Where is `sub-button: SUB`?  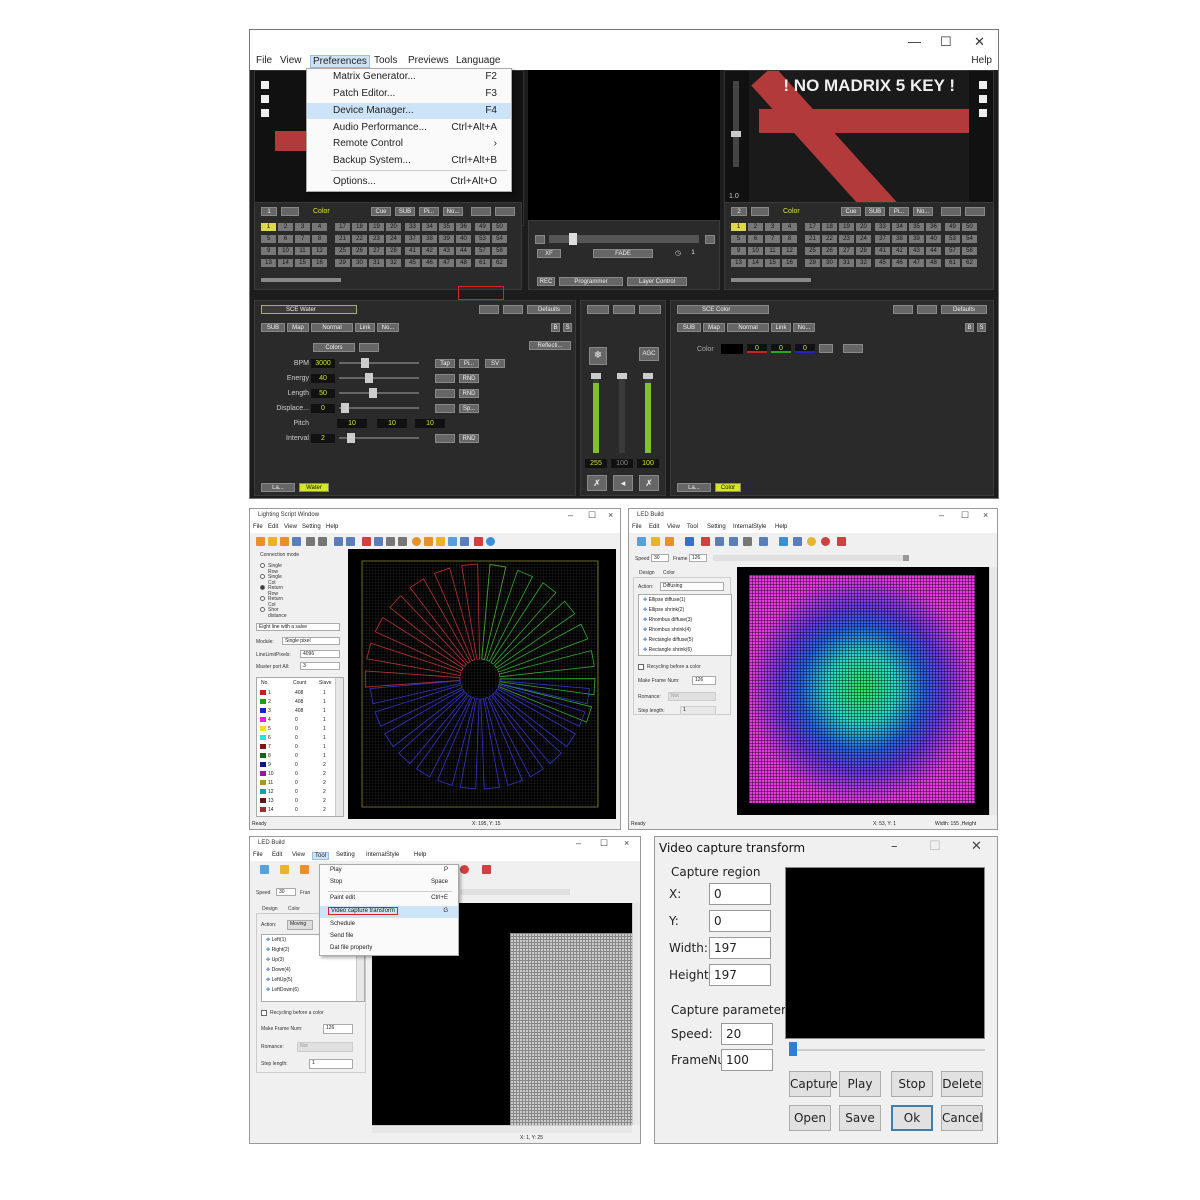 sub-button: SUB is located at coordinates (273, 327).